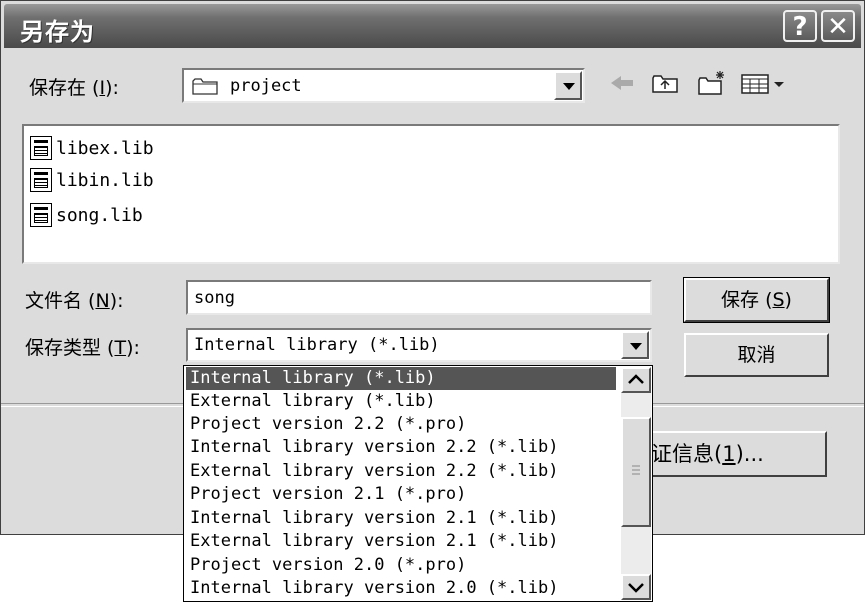 The width and height of the screenshot is (867, 602). I want to click on file-item: libex.lib, so click(92, 148).